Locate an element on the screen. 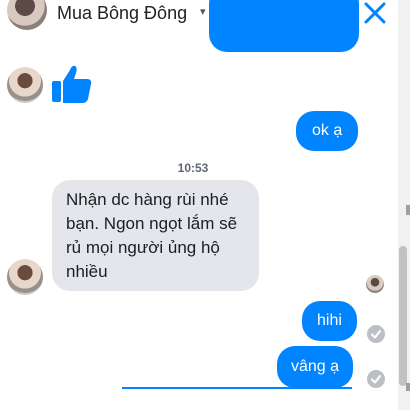 This screenshot has height=410, width=410. message-vang: vâng ạ is located at coordinates (315, 367).